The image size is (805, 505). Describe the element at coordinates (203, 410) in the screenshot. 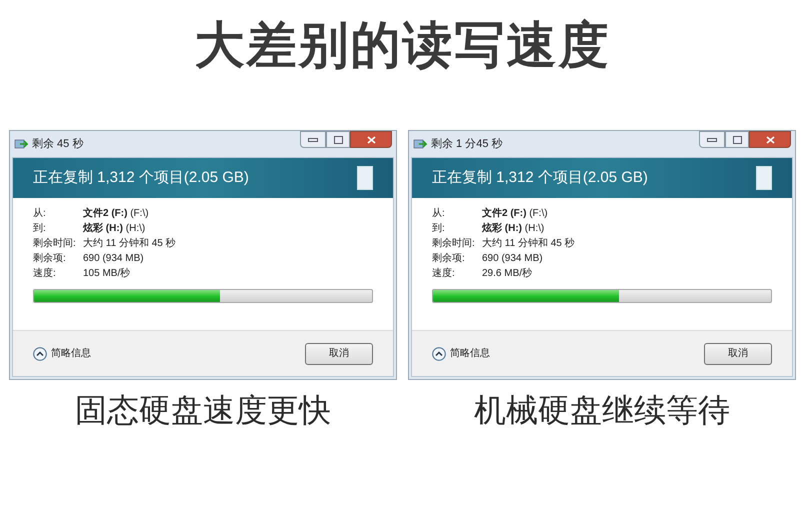

I see `caption: 固态硬盘速度更快` at that location.